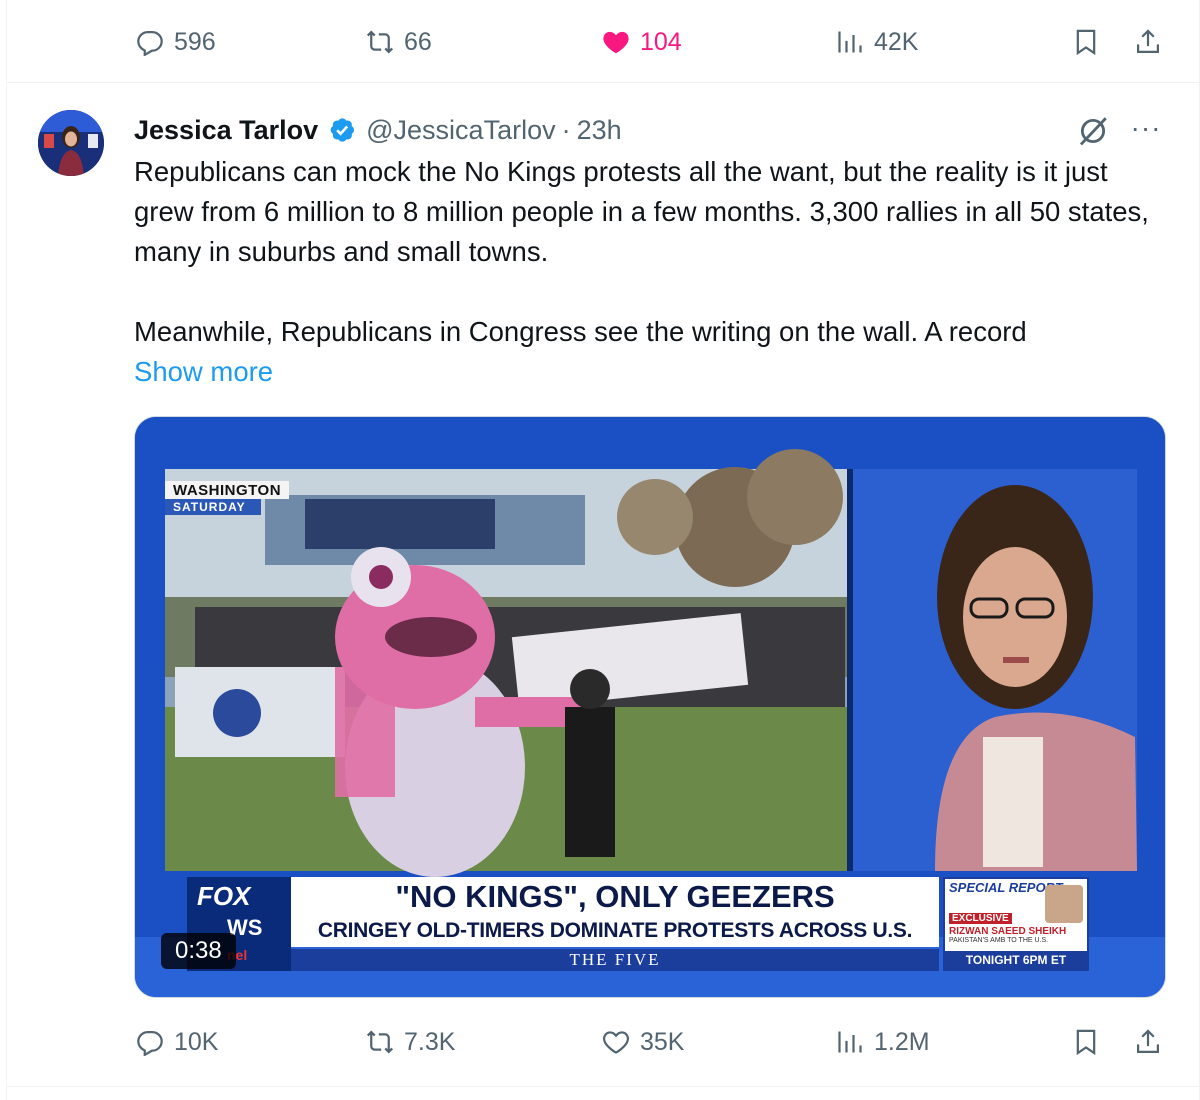 The image size is (1200, 1100). Describe the element at coordinates (1093, 131) in the screenshot. I see `grok-icon` at that location.